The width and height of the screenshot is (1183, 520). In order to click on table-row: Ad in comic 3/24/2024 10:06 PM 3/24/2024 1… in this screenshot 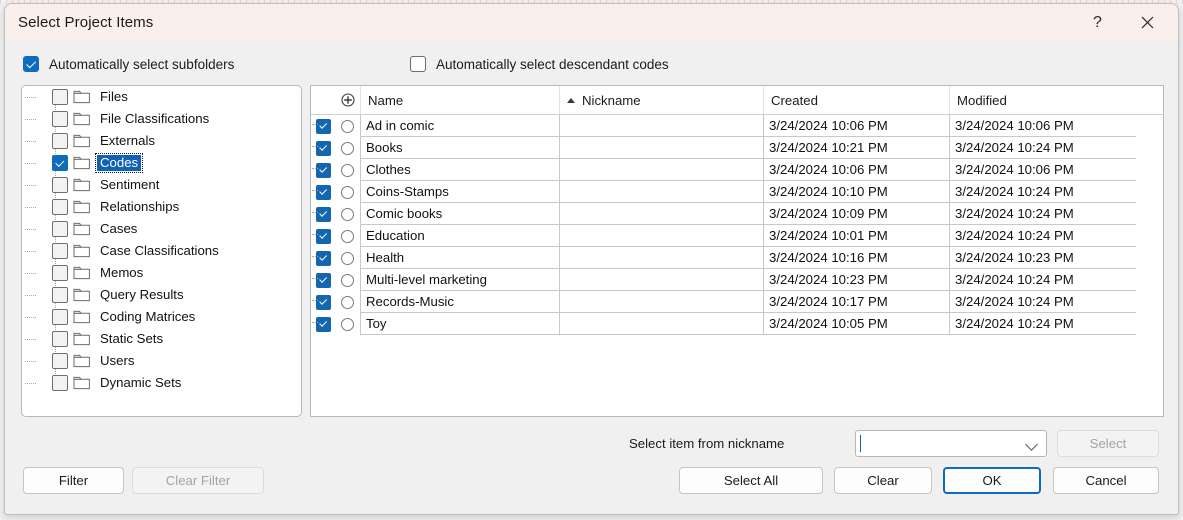, I will do `click(737, 126)`.